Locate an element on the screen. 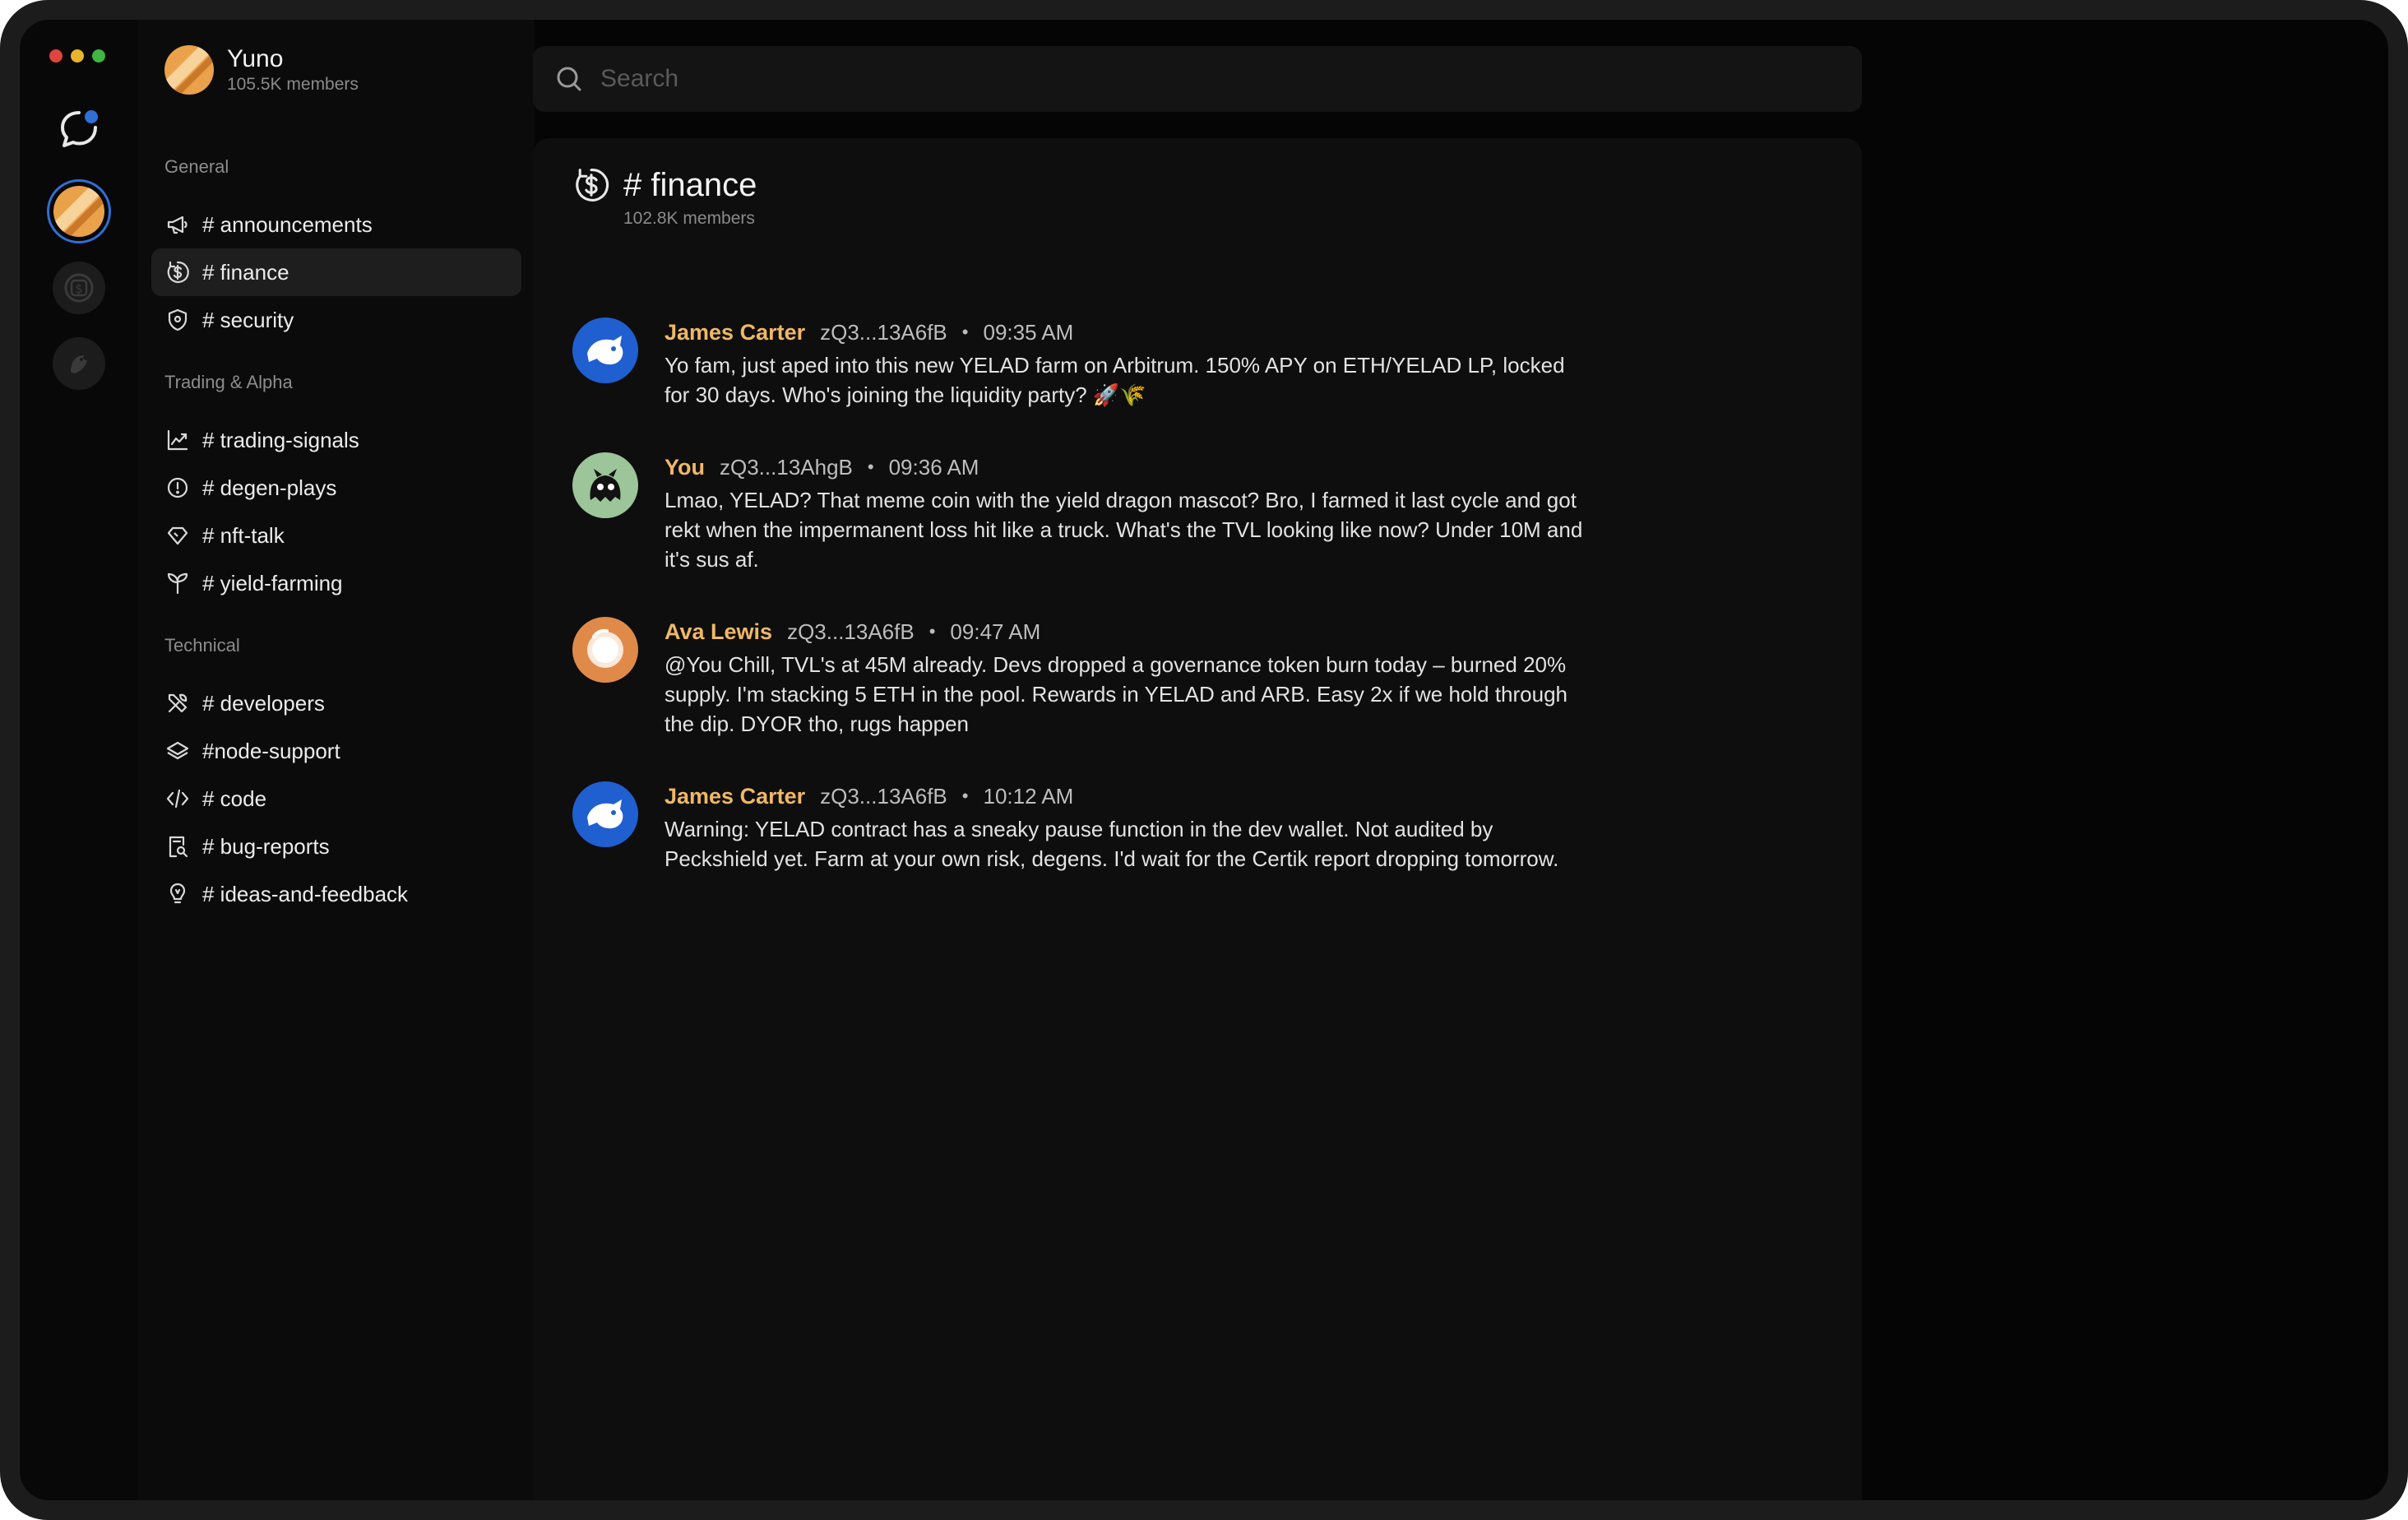 This screenshot has height=1520, width=2408. messages-button is located at coordinates (79, 129).